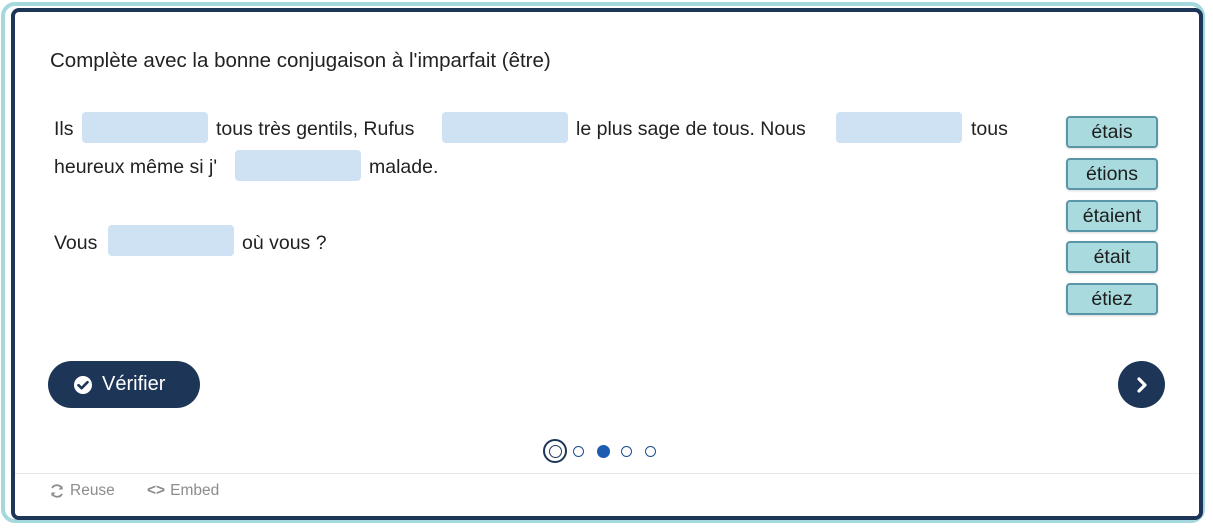 The image size is (1213, 532). I want to click on sentence-text: heureux même si j', so click(136, 167).